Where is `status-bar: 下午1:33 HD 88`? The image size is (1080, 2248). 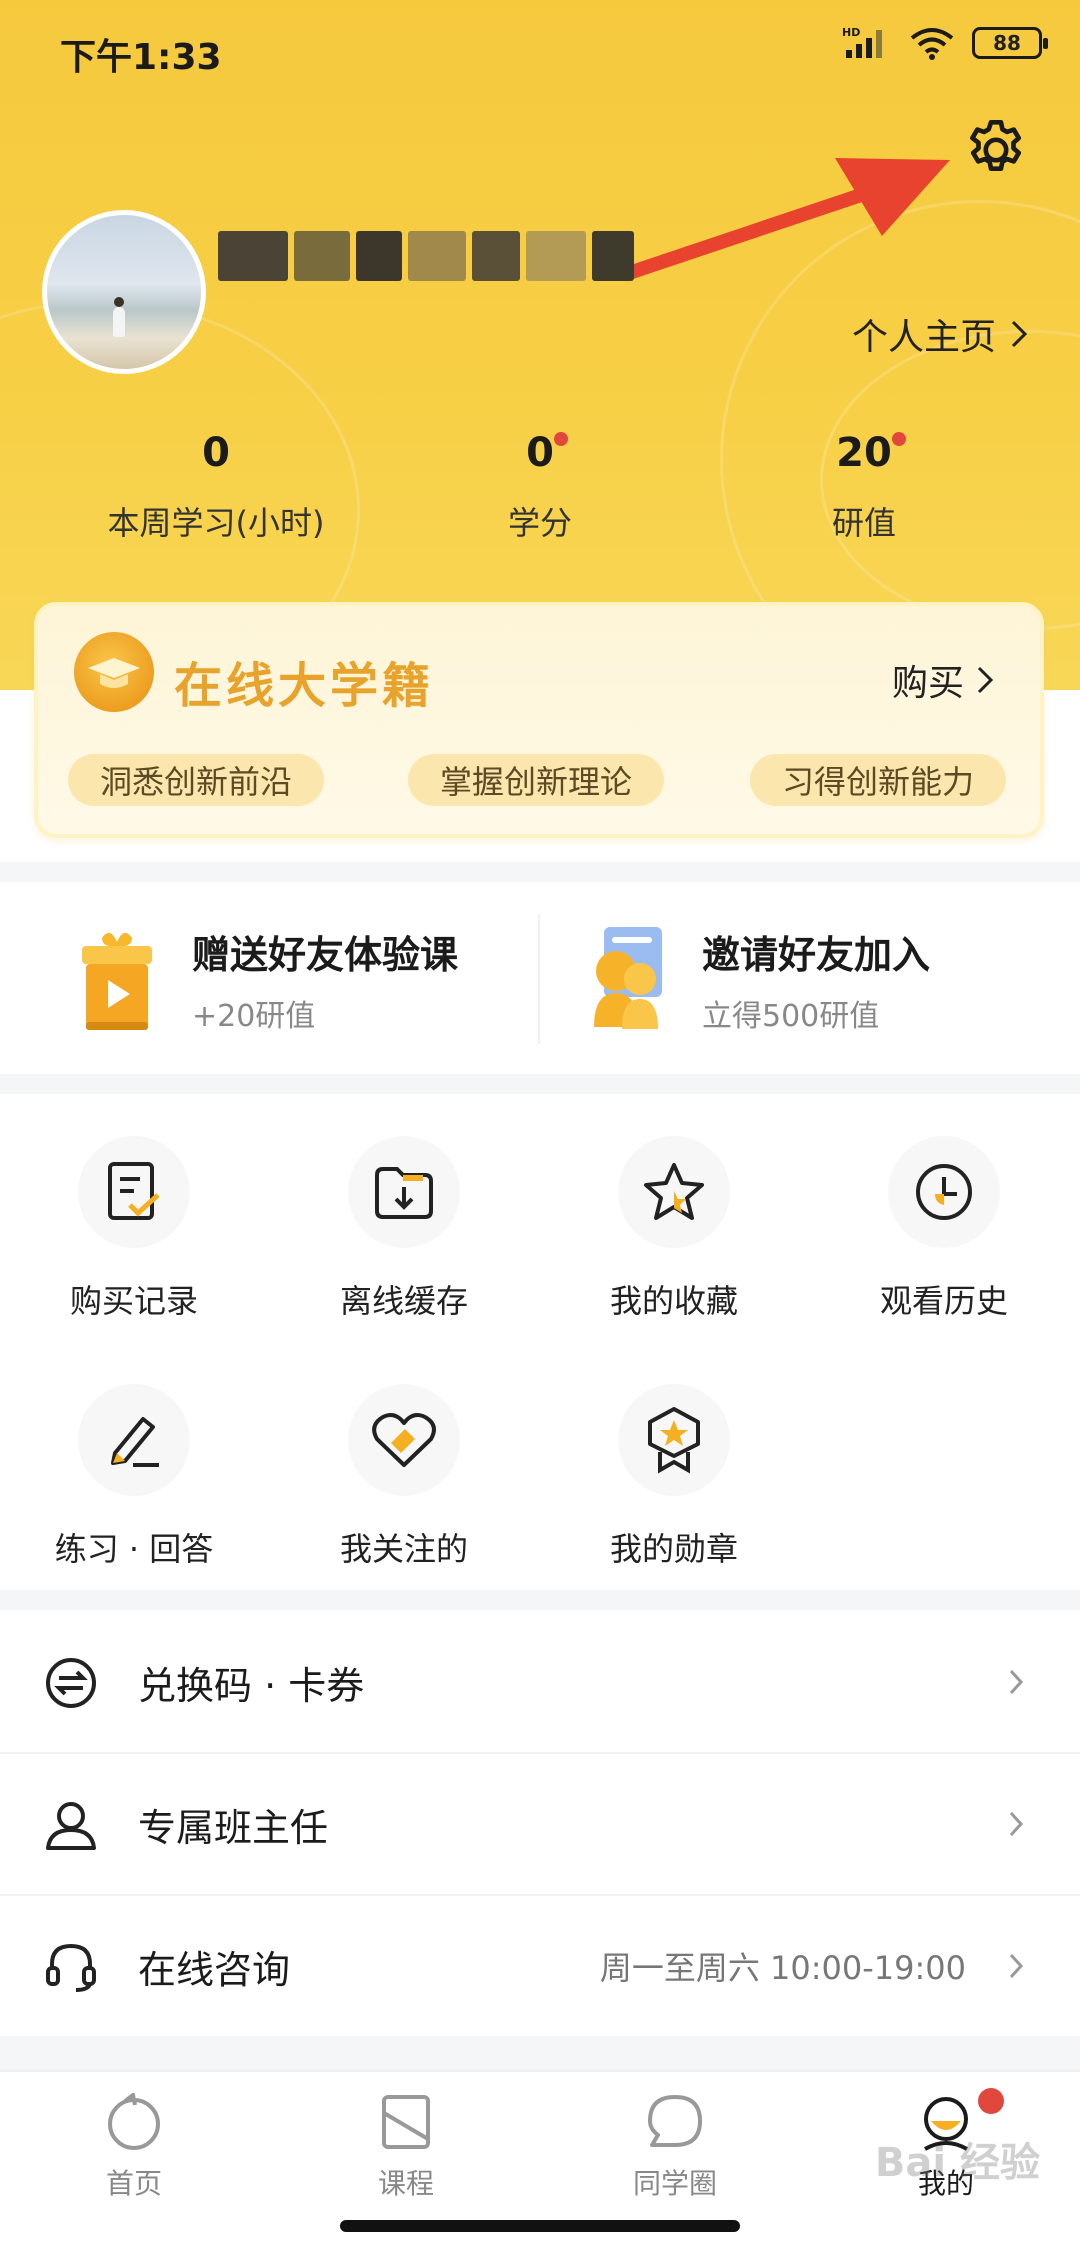
status-bar: 下午1:33 HD 88 is located at coordinates (540, 50).